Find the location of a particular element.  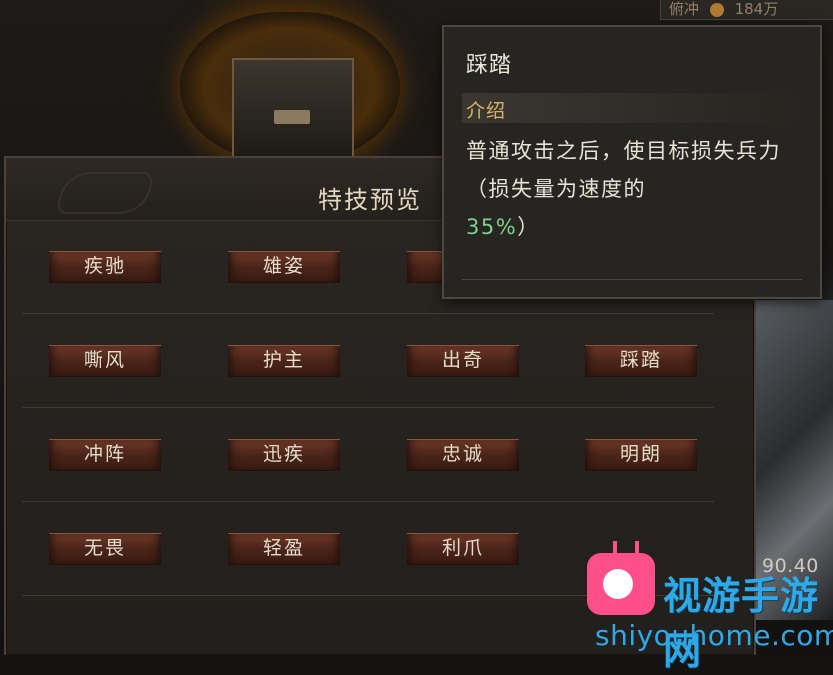

watermark: 视游手游网 shiyouhome.com is located at coordinates (704, 604).